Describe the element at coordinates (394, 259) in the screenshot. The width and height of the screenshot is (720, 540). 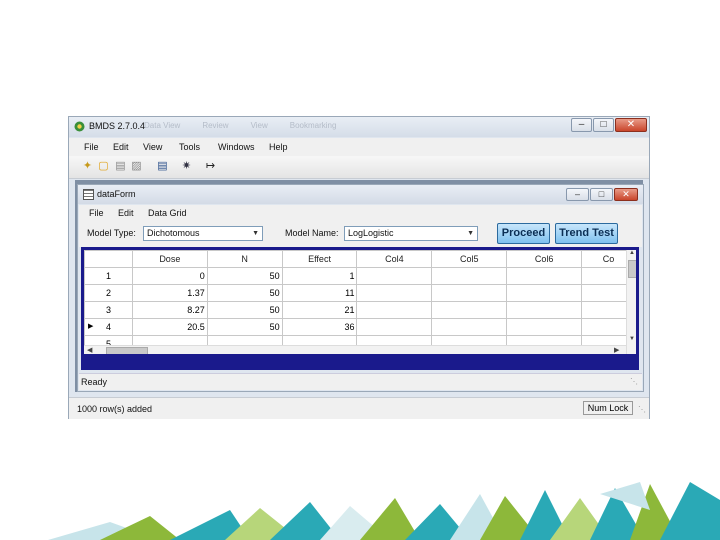
I see `column-header-col4: Col4` at that location.